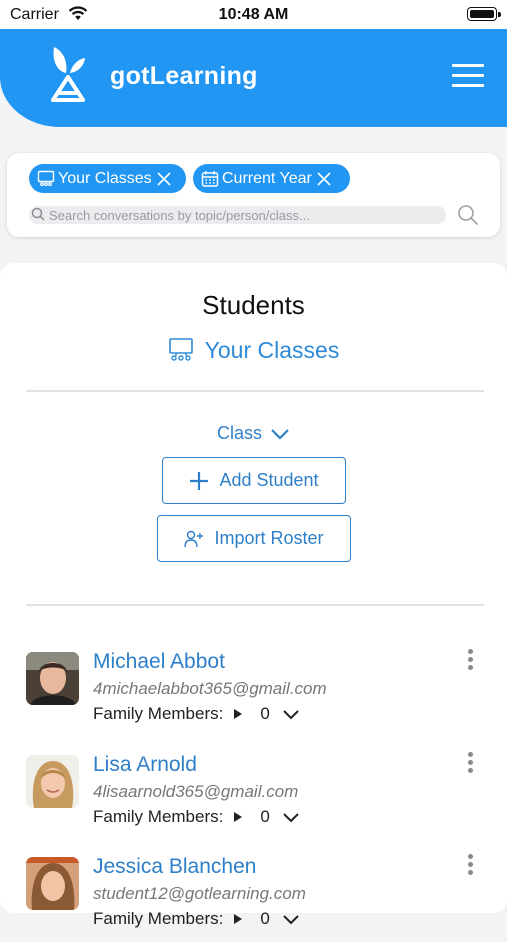 The image size is (507, 942). I want to click on page-title: Students, so click(253, 305).